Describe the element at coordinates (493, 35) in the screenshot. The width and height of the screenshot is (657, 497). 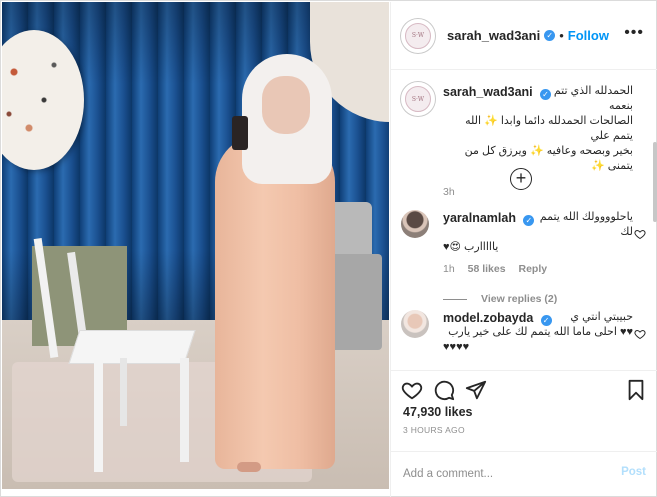
I see `header-username: sarah_wad3ani` at that location.